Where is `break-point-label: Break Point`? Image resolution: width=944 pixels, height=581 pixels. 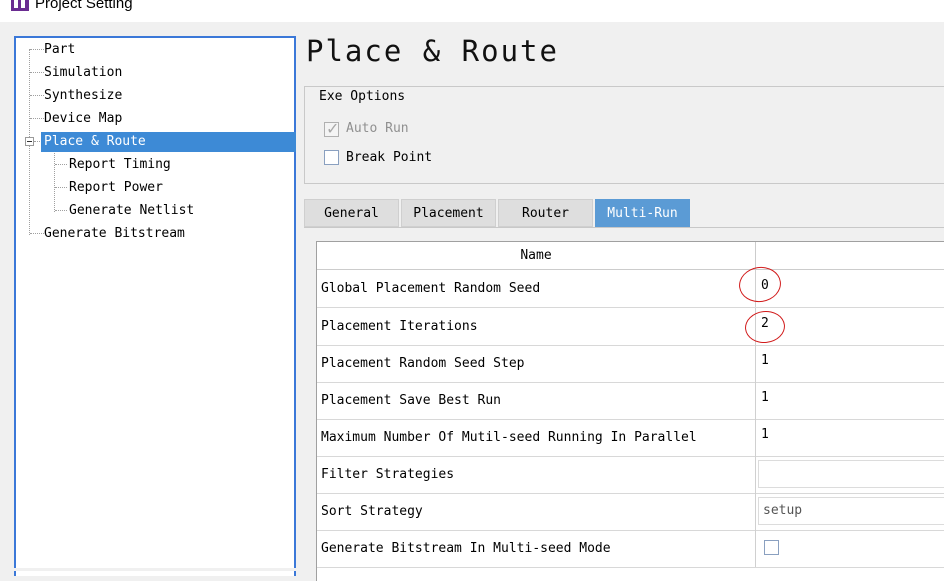
break-point-label: Break Point is located at coordinates (389, 157).